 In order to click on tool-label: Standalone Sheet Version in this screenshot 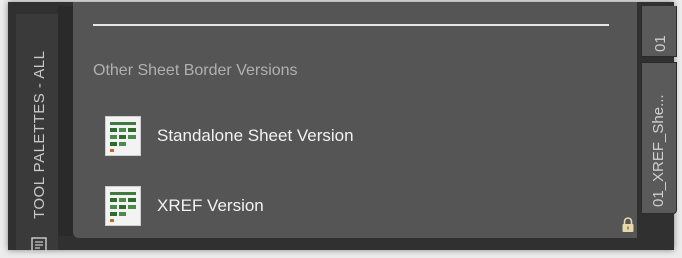, I will do `click(255, 135)`.